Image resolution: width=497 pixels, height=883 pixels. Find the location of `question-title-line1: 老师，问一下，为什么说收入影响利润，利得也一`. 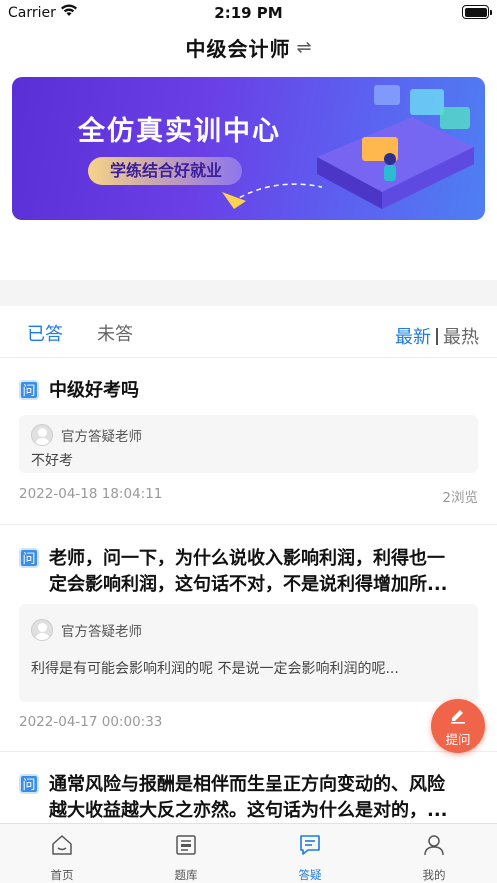

question-title-line1: 老师，问一下，为什么说收入影响利润，利得也一 is located at coordinates (247, 558).